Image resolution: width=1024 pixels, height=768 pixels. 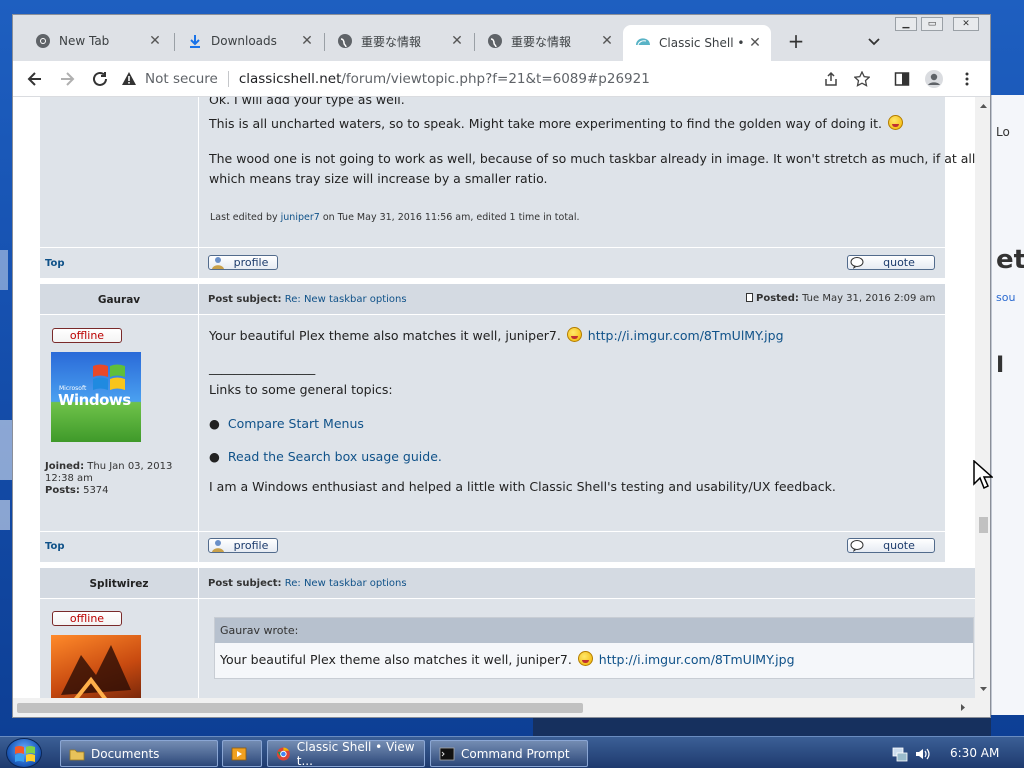 What do you see at coordinates (244, 41) in the screenshot?
I see `tab-label: Downloads` at bounding box center [244, 41].